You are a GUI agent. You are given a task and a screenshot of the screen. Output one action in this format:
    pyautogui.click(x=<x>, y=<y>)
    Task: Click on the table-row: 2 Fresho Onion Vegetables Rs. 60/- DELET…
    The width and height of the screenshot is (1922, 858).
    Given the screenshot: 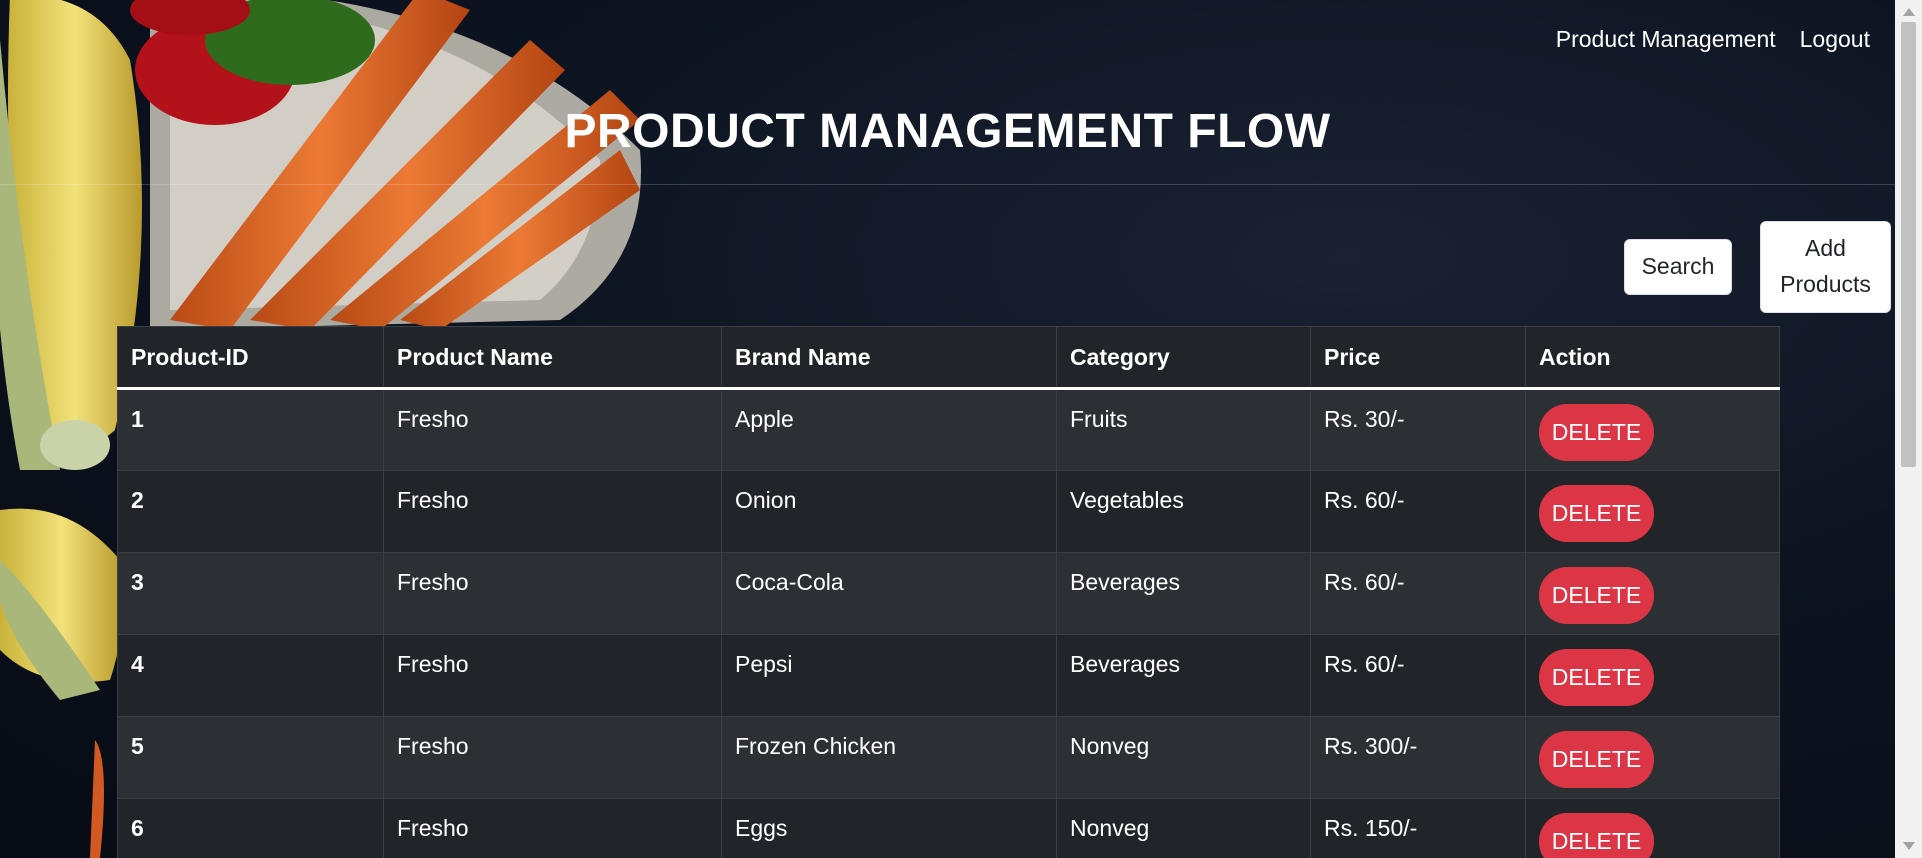 What is the action you would take?
    pyautogui.click(x=948, y=511)
    